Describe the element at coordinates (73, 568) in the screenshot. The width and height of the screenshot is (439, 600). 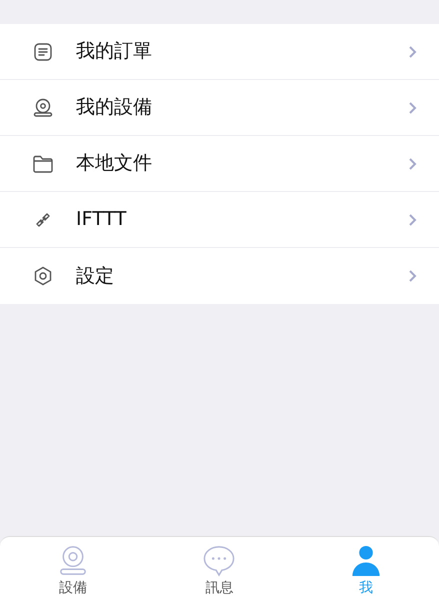
I see `tab: 設備` at that location.